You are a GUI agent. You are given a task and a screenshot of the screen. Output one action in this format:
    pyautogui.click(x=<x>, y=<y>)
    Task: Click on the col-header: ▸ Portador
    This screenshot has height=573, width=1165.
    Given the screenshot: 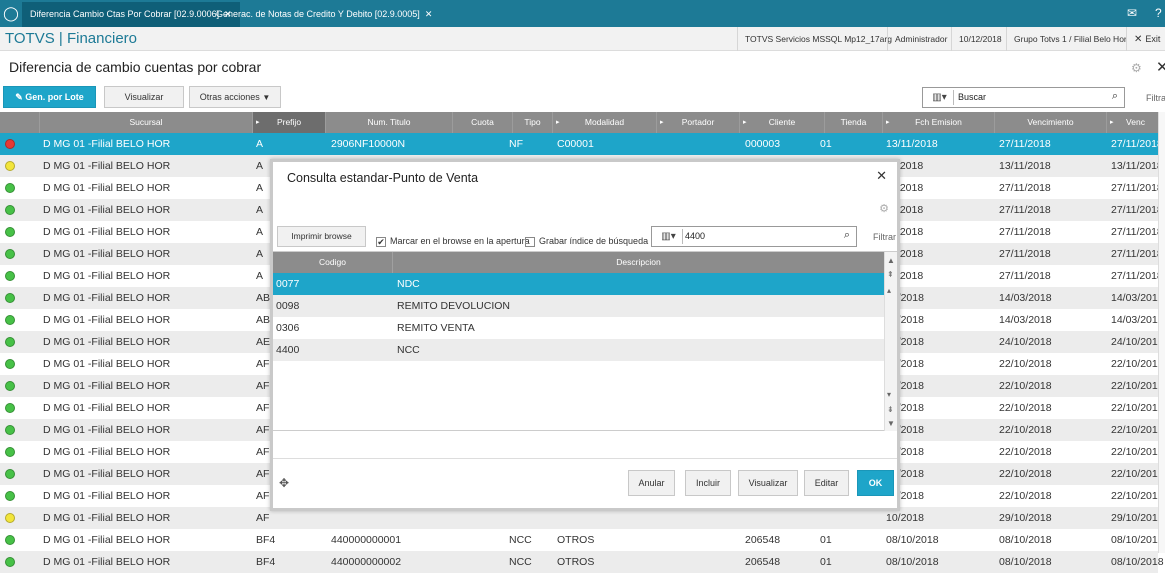 What is the action you would take?
    pyautogui.click(x=698, y=122)
    